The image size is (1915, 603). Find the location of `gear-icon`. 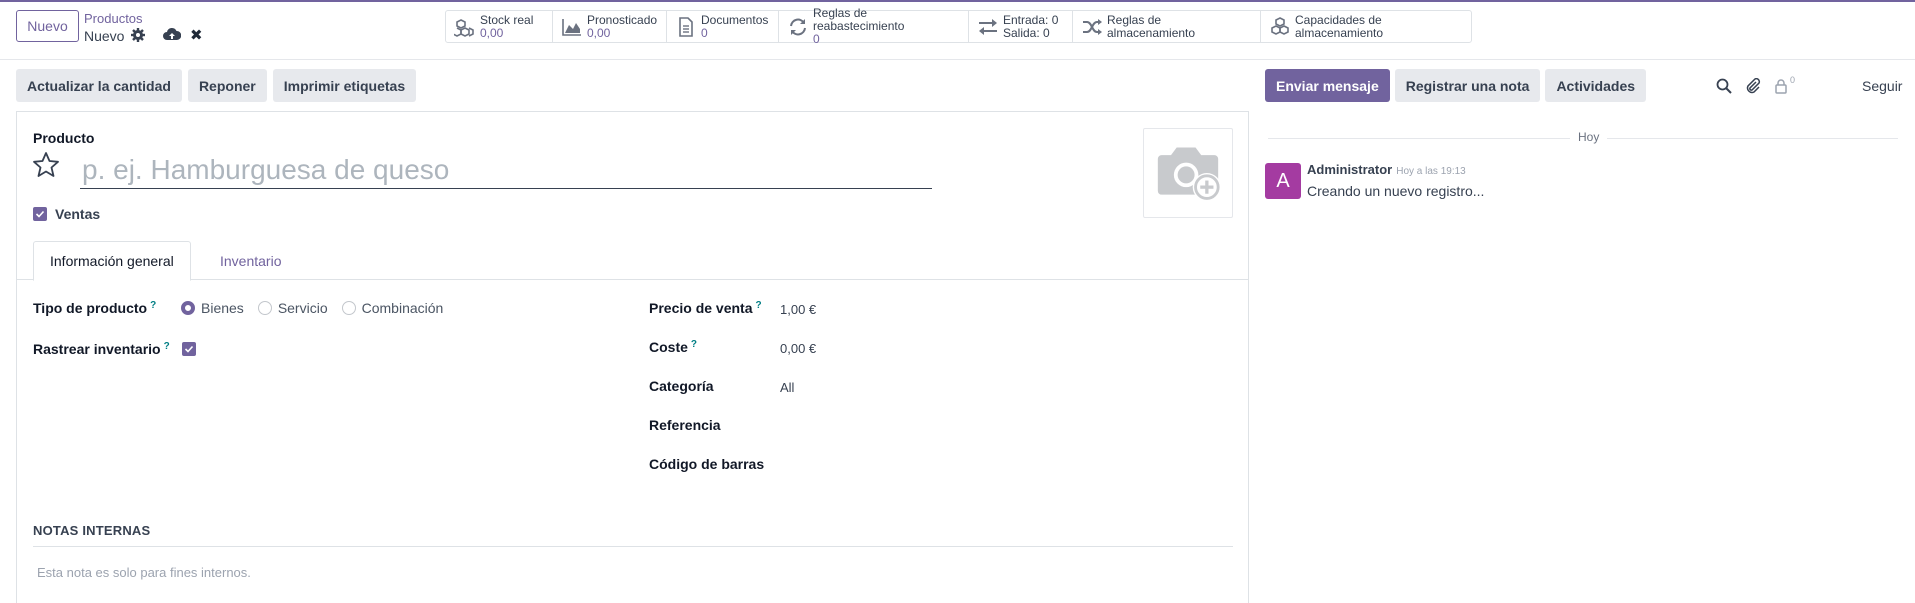

gear-icon is located at coordinates (138, 35).